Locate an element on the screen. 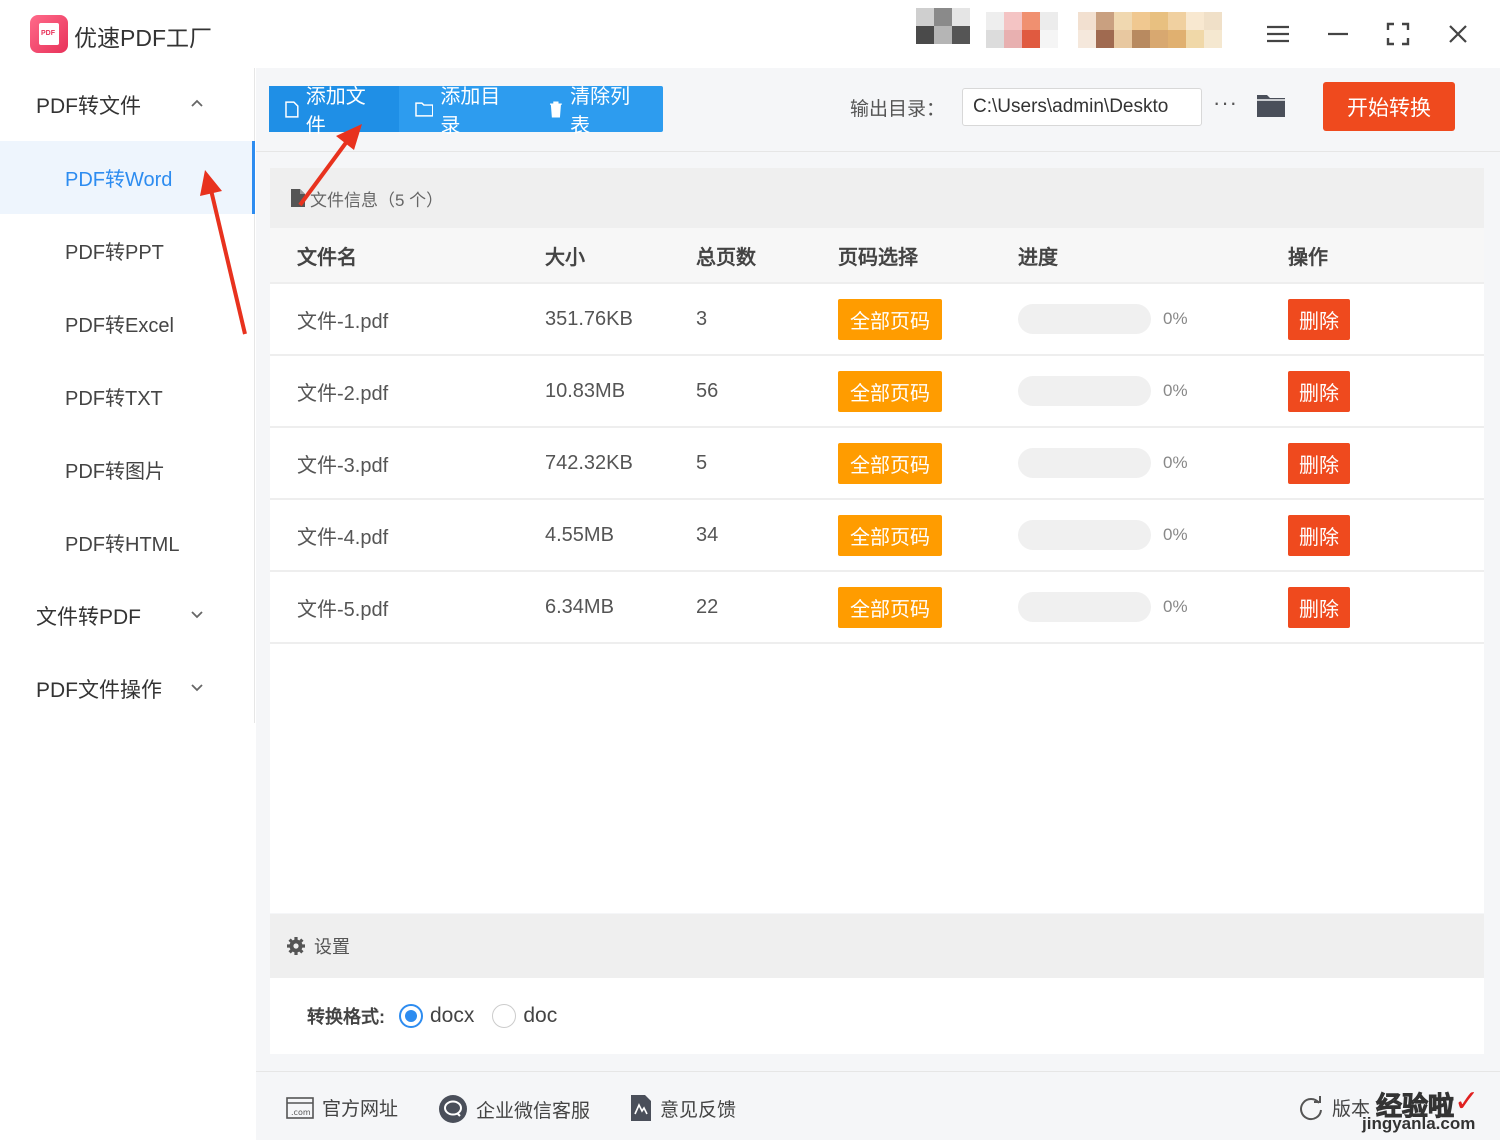  svg-text: .com is located at coordinates (301, 1112).